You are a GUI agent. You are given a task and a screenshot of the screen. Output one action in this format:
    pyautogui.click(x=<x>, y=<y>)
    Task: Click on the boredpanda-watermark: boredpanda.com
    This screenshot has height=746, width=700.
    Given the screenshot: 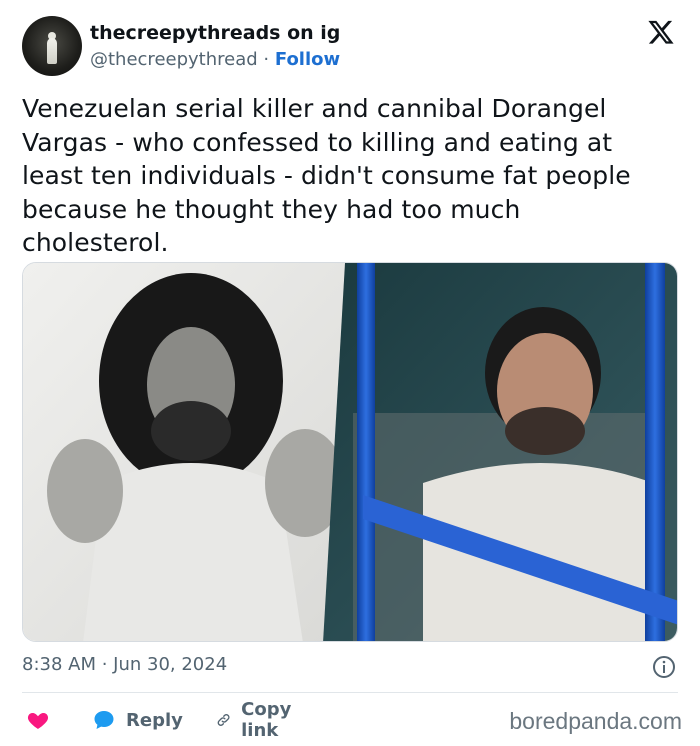 What is the action you would take?
    pyautogui.click(x=595, y=721)
    